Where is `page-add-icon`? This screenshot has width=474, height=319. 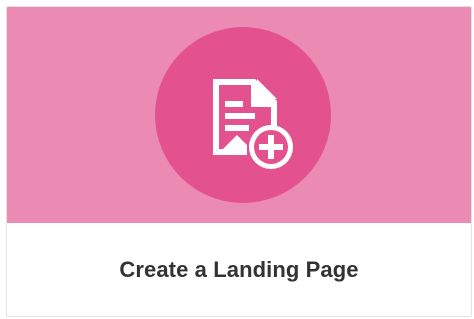 page-add-icon is located at coordinates (253, 124).